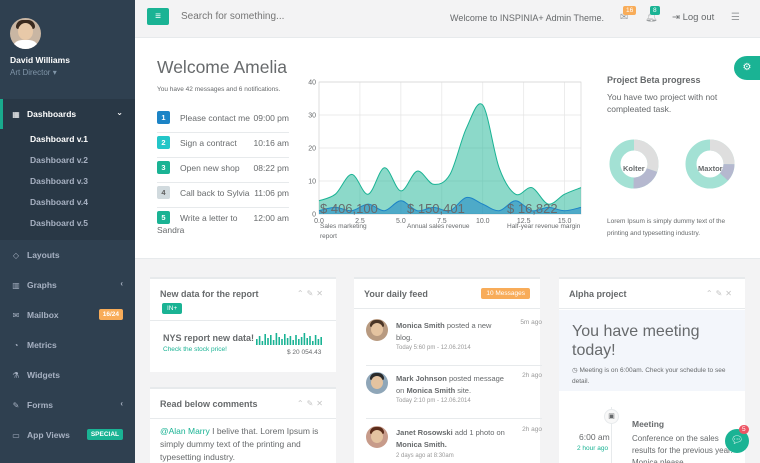 The width and height of the screenshot is (760, 463). I want to click on todo-item: 4 Call back to Sylvia 11:06 pm, so click(223, 195).